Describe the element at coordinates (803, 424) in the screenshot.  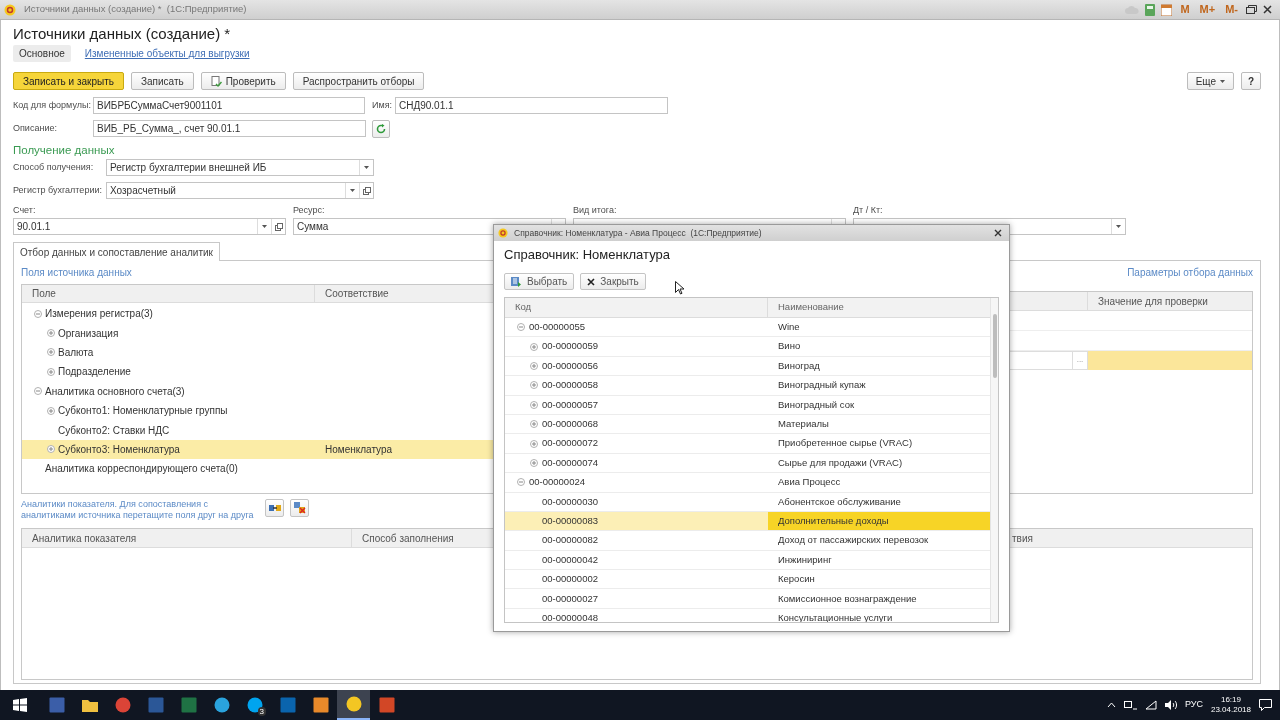
I see `name-cell-text: Материалы` at that location.